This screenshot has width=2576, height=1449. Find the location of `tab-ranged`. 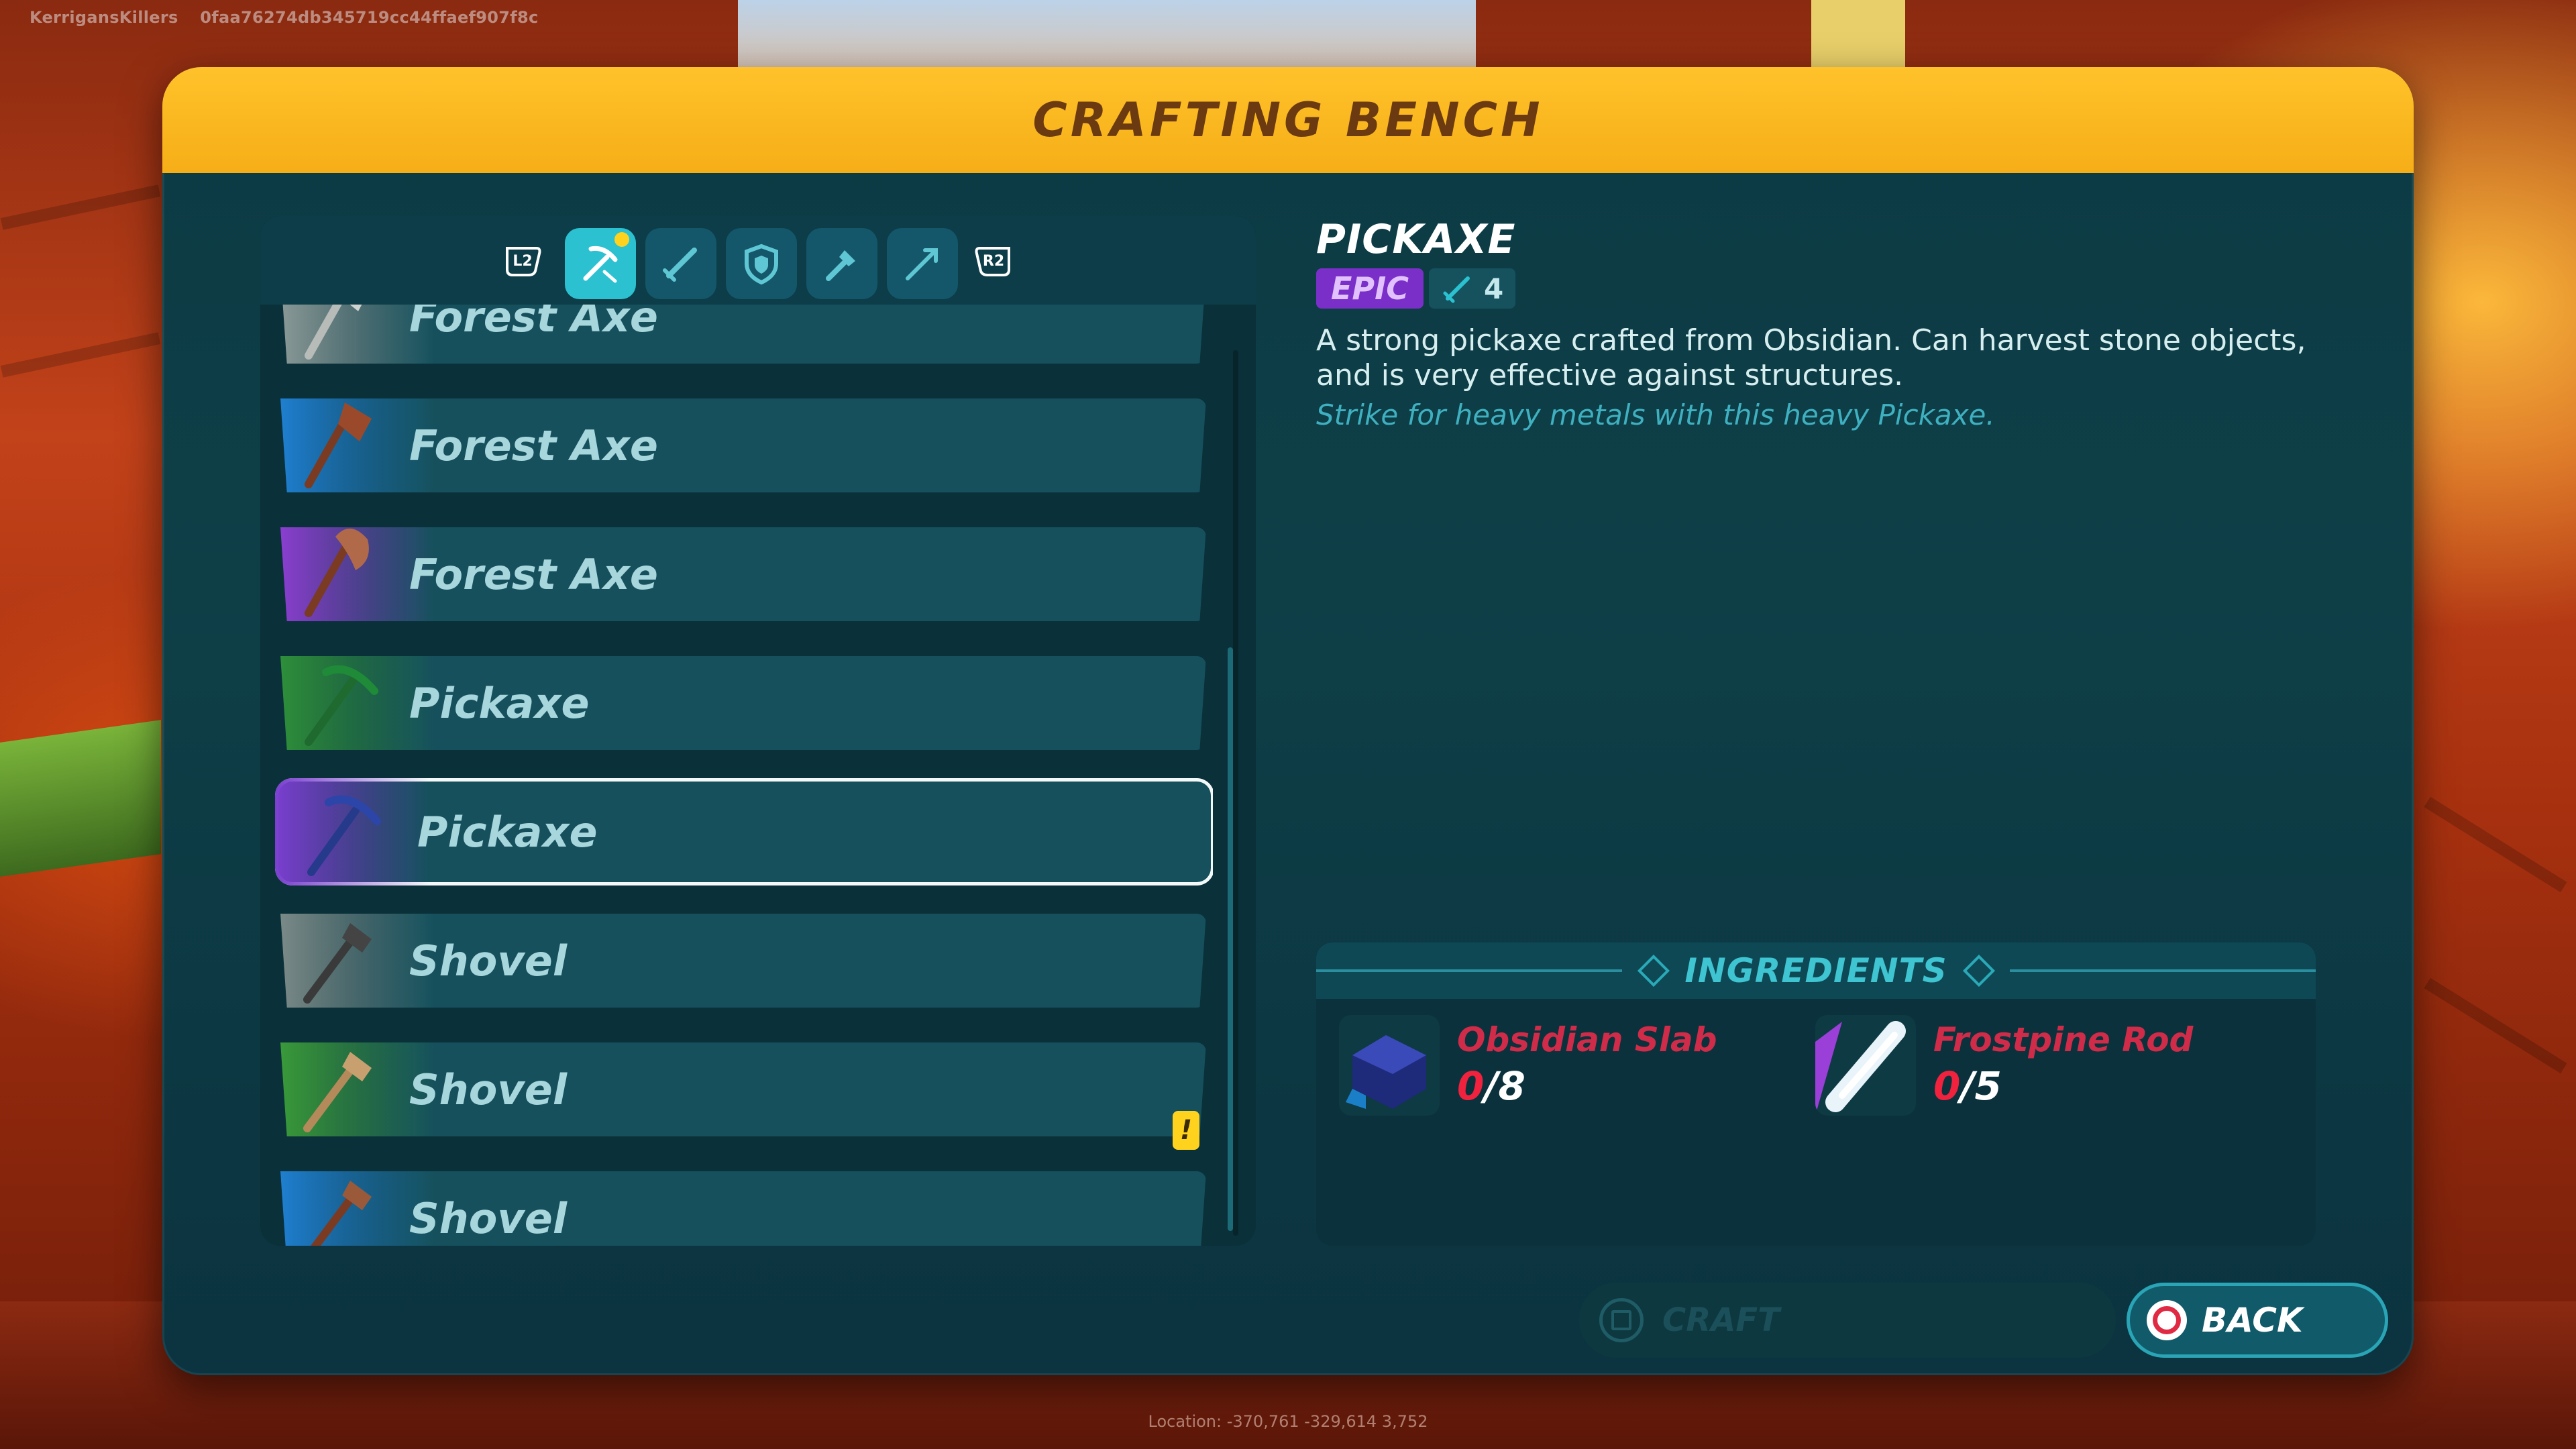

tab-ranged is located at coordinates (922, 263).